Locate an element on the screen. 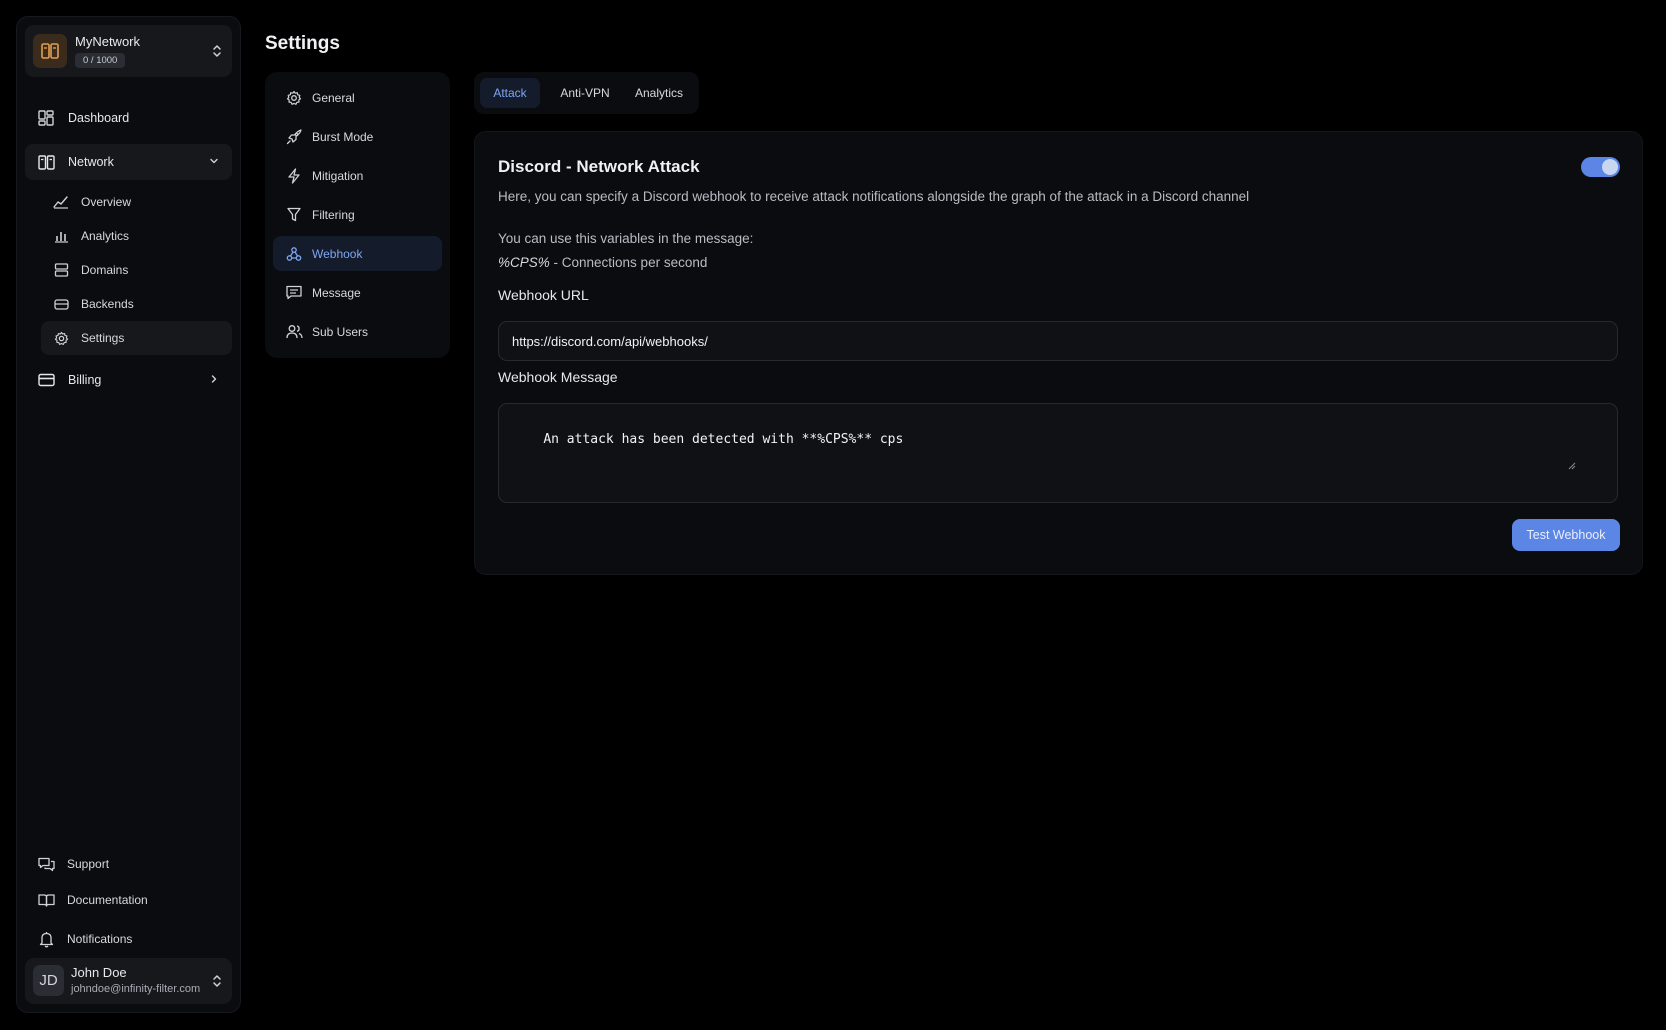 The width and height of the screenshot is (1666, 1030). page-title: Settings is located at coordinates (302, 43).